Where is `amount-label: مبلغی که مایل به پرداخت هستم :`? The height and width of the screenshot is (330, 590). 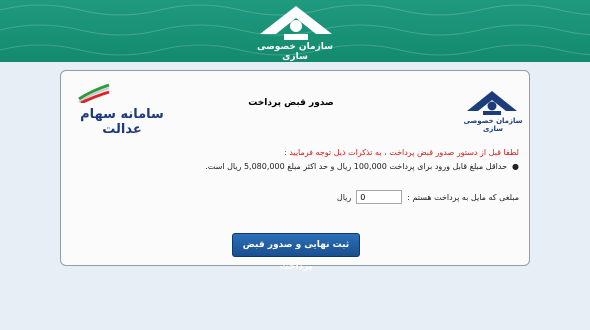 amount-label: مبلغی که مایل به پرداخت هستم : is located at coordinates (463, 197).